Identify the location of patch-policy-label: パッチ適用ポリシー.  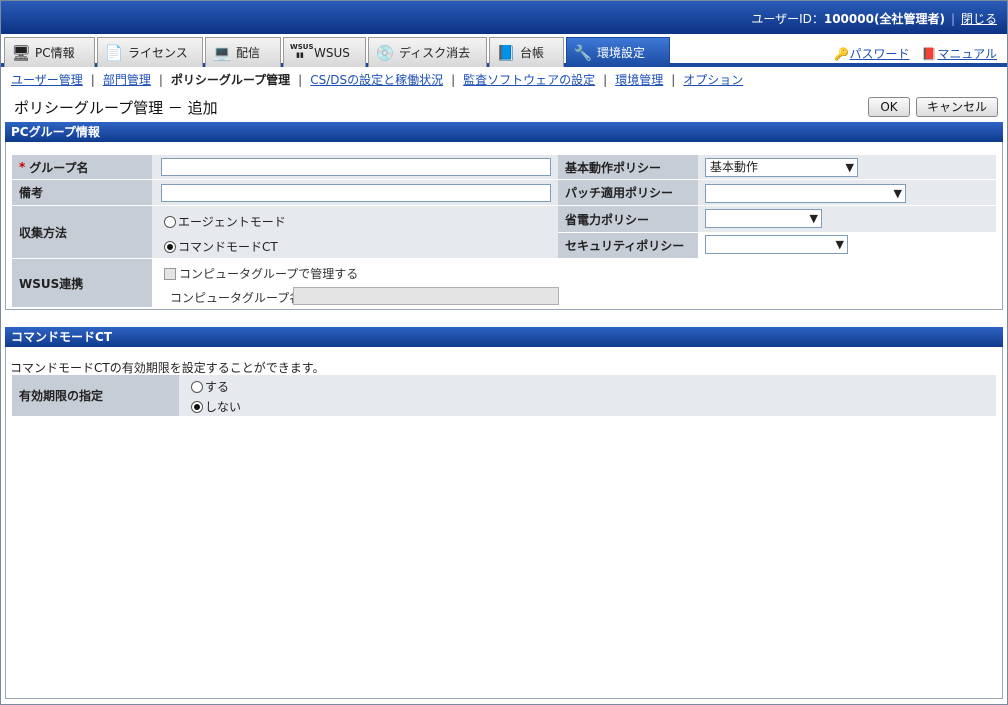
(628, 192).